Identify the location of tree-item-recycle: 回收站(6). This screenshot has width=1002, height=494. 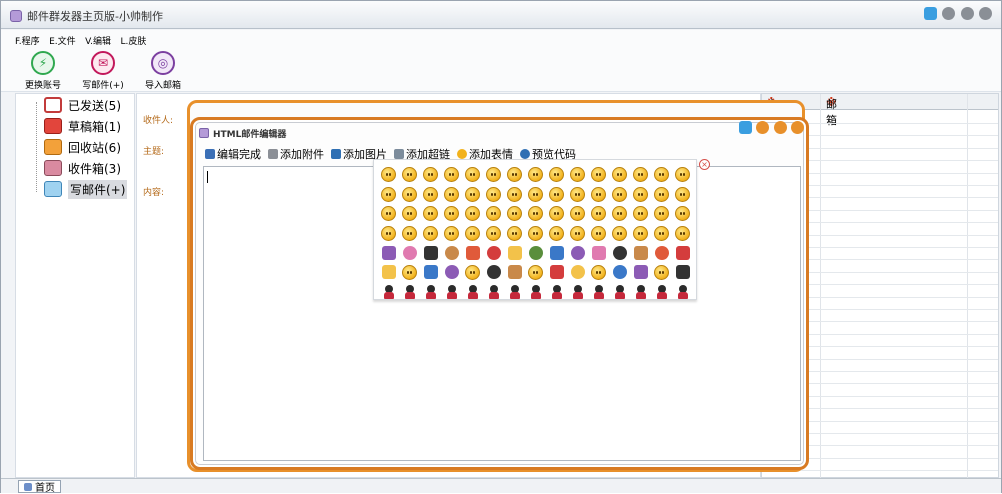
(69, 147).